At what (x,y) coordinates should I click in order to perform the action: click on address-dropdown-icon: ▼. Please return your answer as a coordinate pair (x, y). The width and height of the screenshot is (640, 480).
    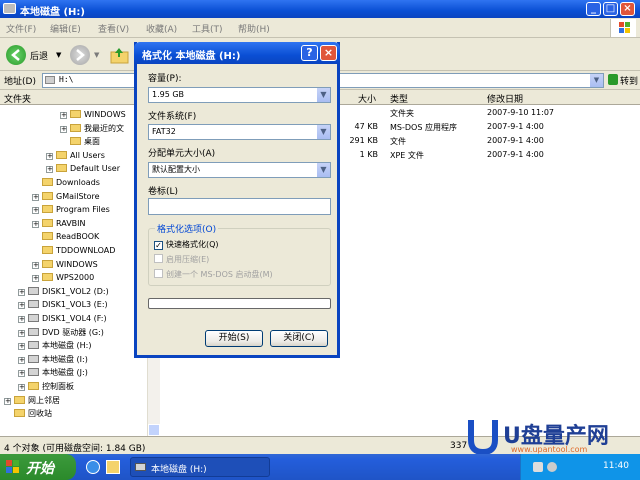
    Looking at the image, I should click on (596, 80).